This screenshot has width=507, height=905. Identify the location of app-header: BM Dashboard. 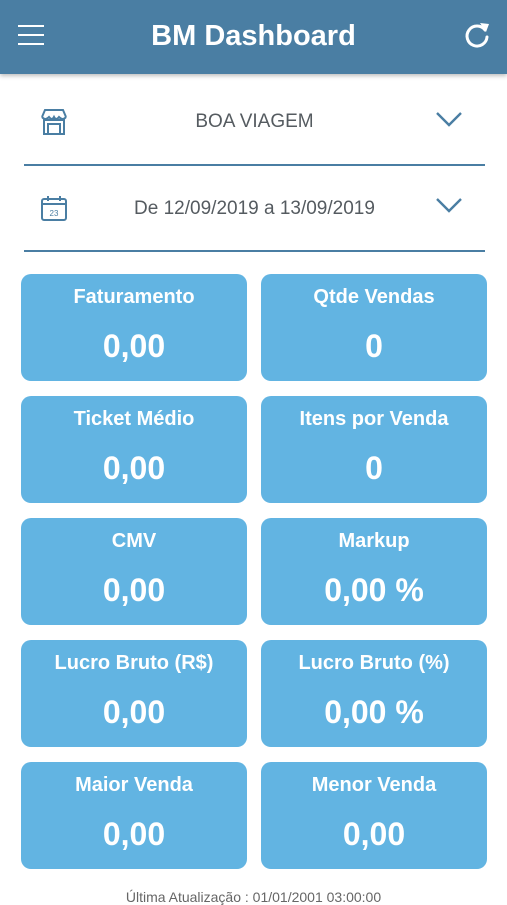
(253, 37).